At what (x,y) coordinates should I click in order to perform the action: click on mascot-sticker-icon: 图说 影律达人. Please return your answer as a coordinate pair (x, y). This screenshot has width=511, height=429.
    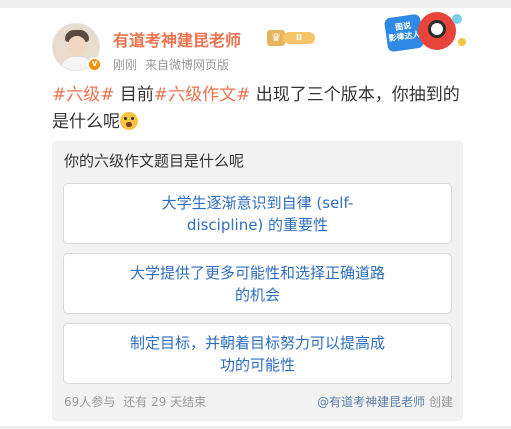
    Looking at the image, I should click on (428, 34).